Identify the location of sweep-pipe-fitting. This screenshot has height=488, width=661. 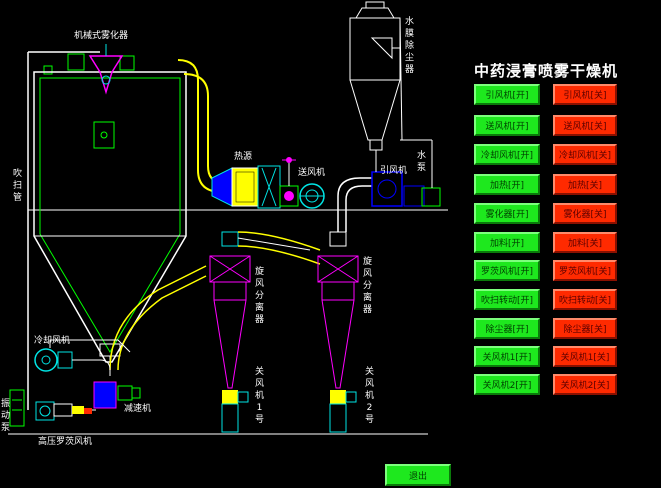
(48, 70).